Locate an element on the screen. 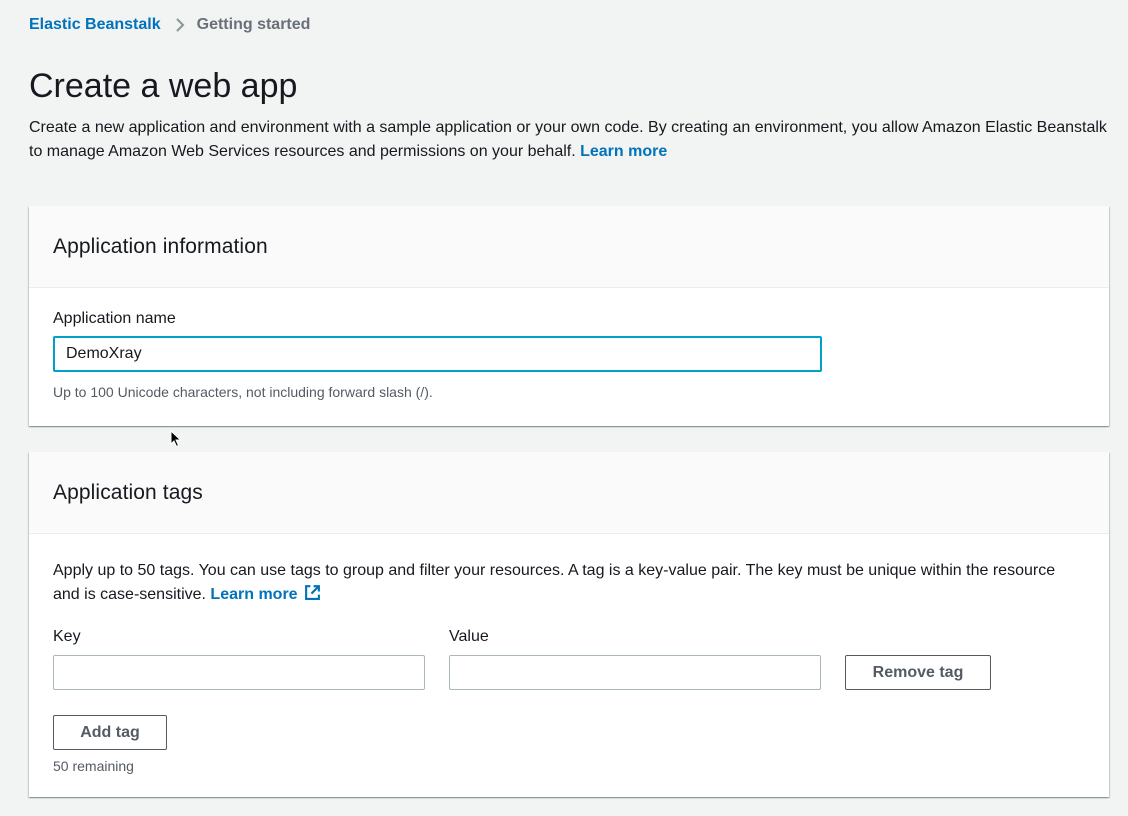  mouse-pointer-icon is located at coordinates (176, 441).